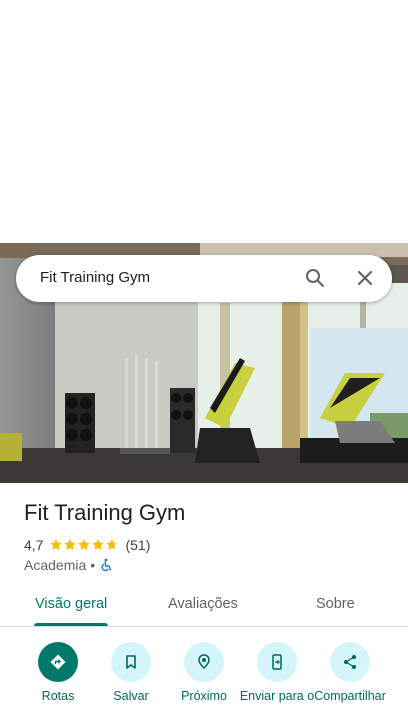 The image size is (408, 726). What do you see at coordinates (365, 278) in the screenshot?
I see `close-icon` at bounding box center [365, 278].